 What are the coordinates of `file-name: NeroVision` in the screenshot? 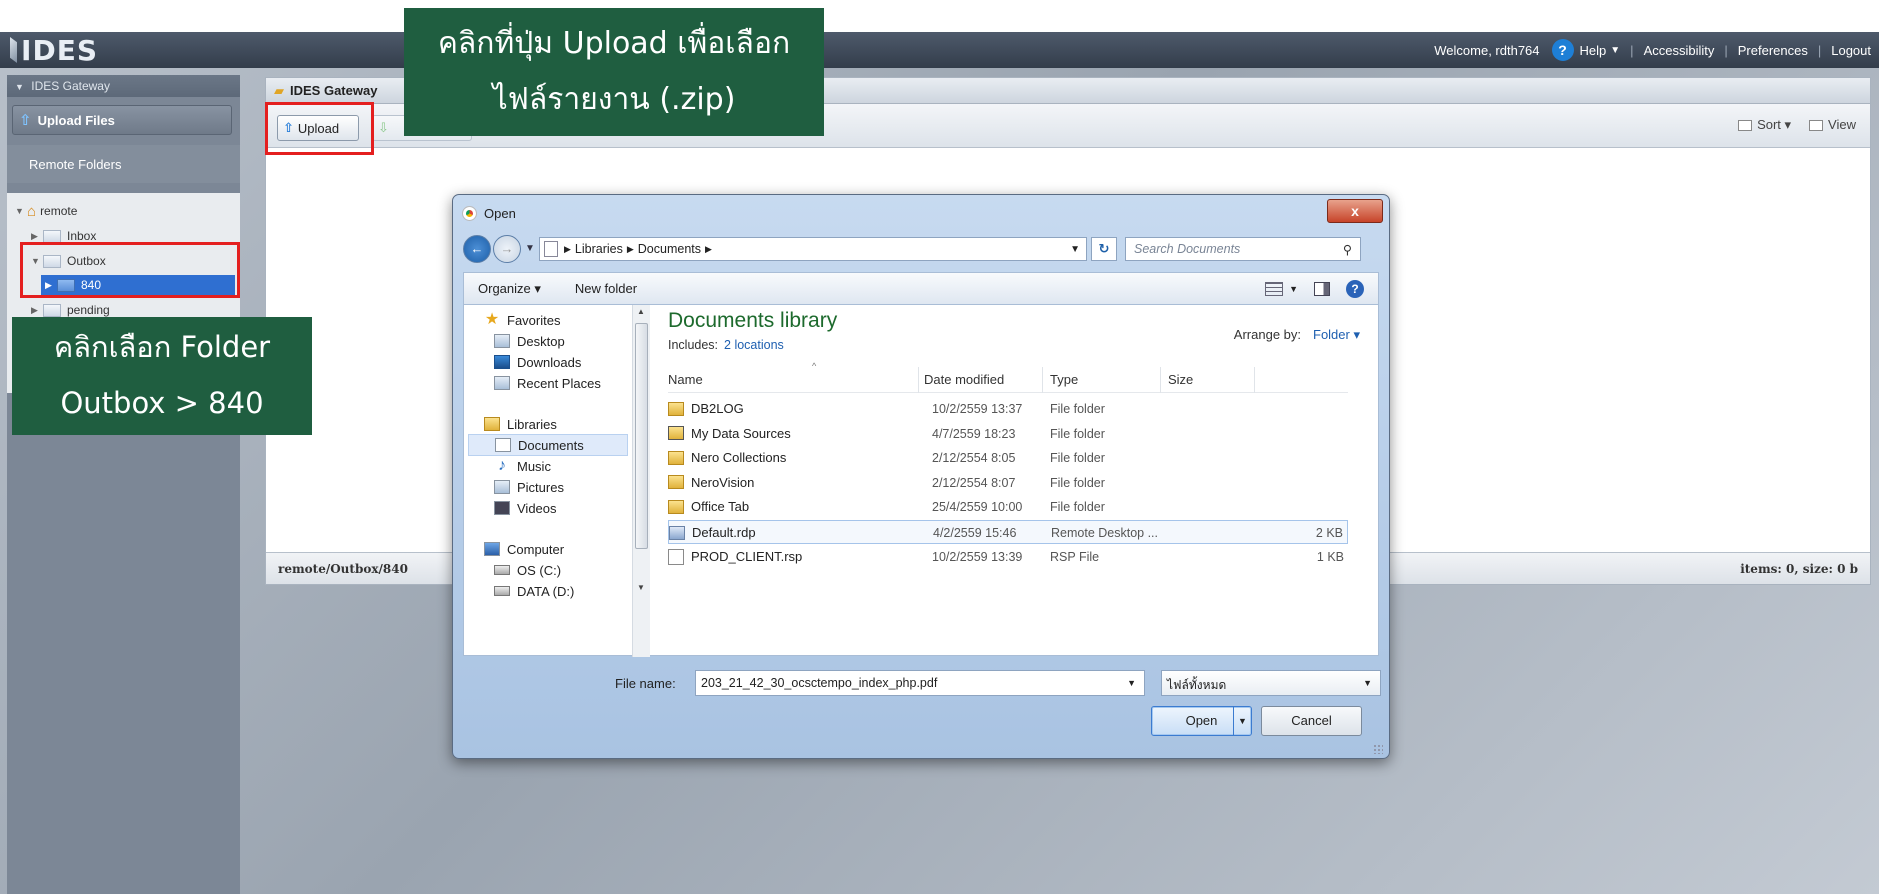 It's located at (711, 482).